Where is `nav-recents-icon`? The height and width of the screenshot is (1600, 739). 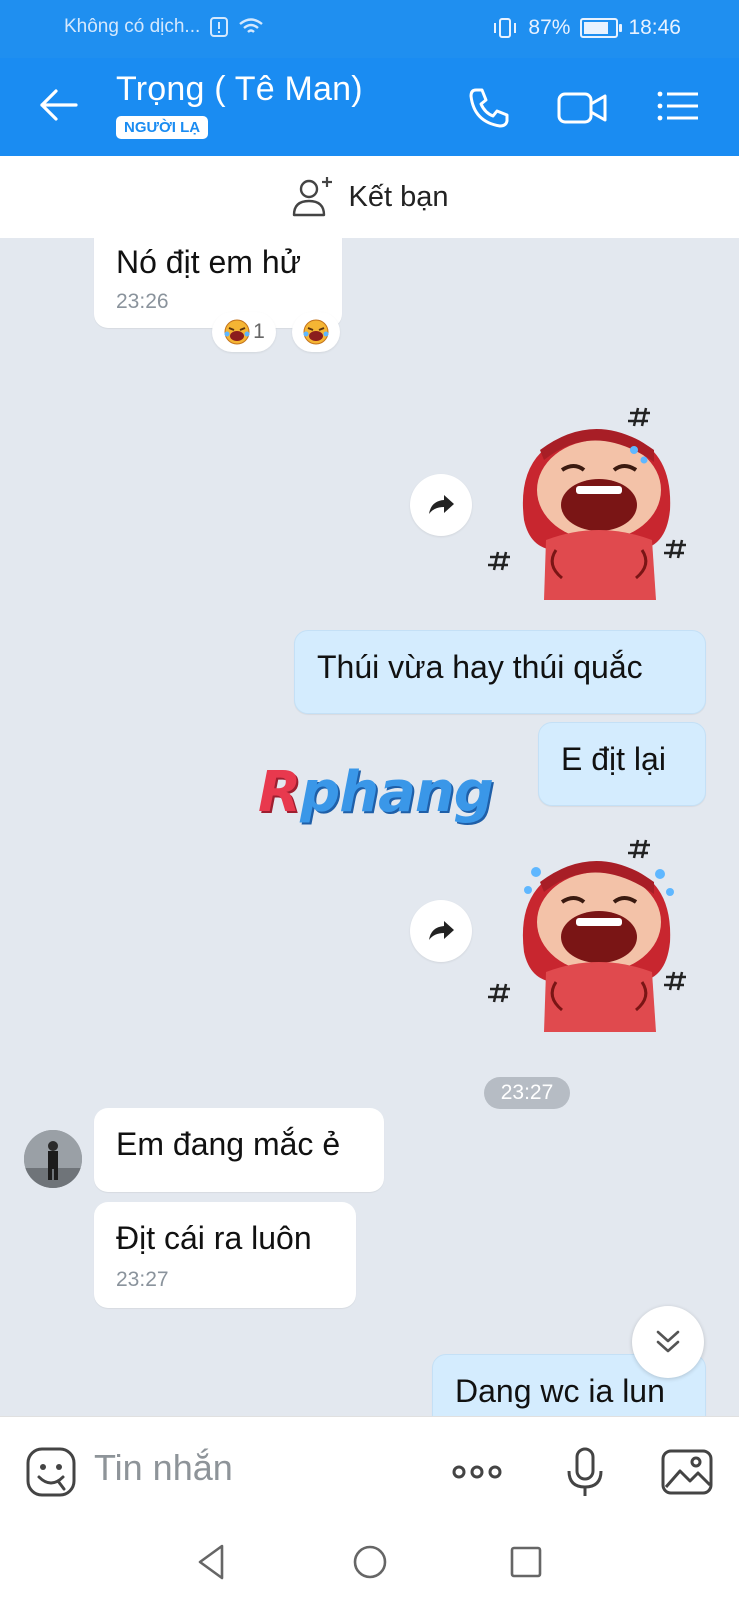 nav-recents-icon is located at coordinates (526, 1562).